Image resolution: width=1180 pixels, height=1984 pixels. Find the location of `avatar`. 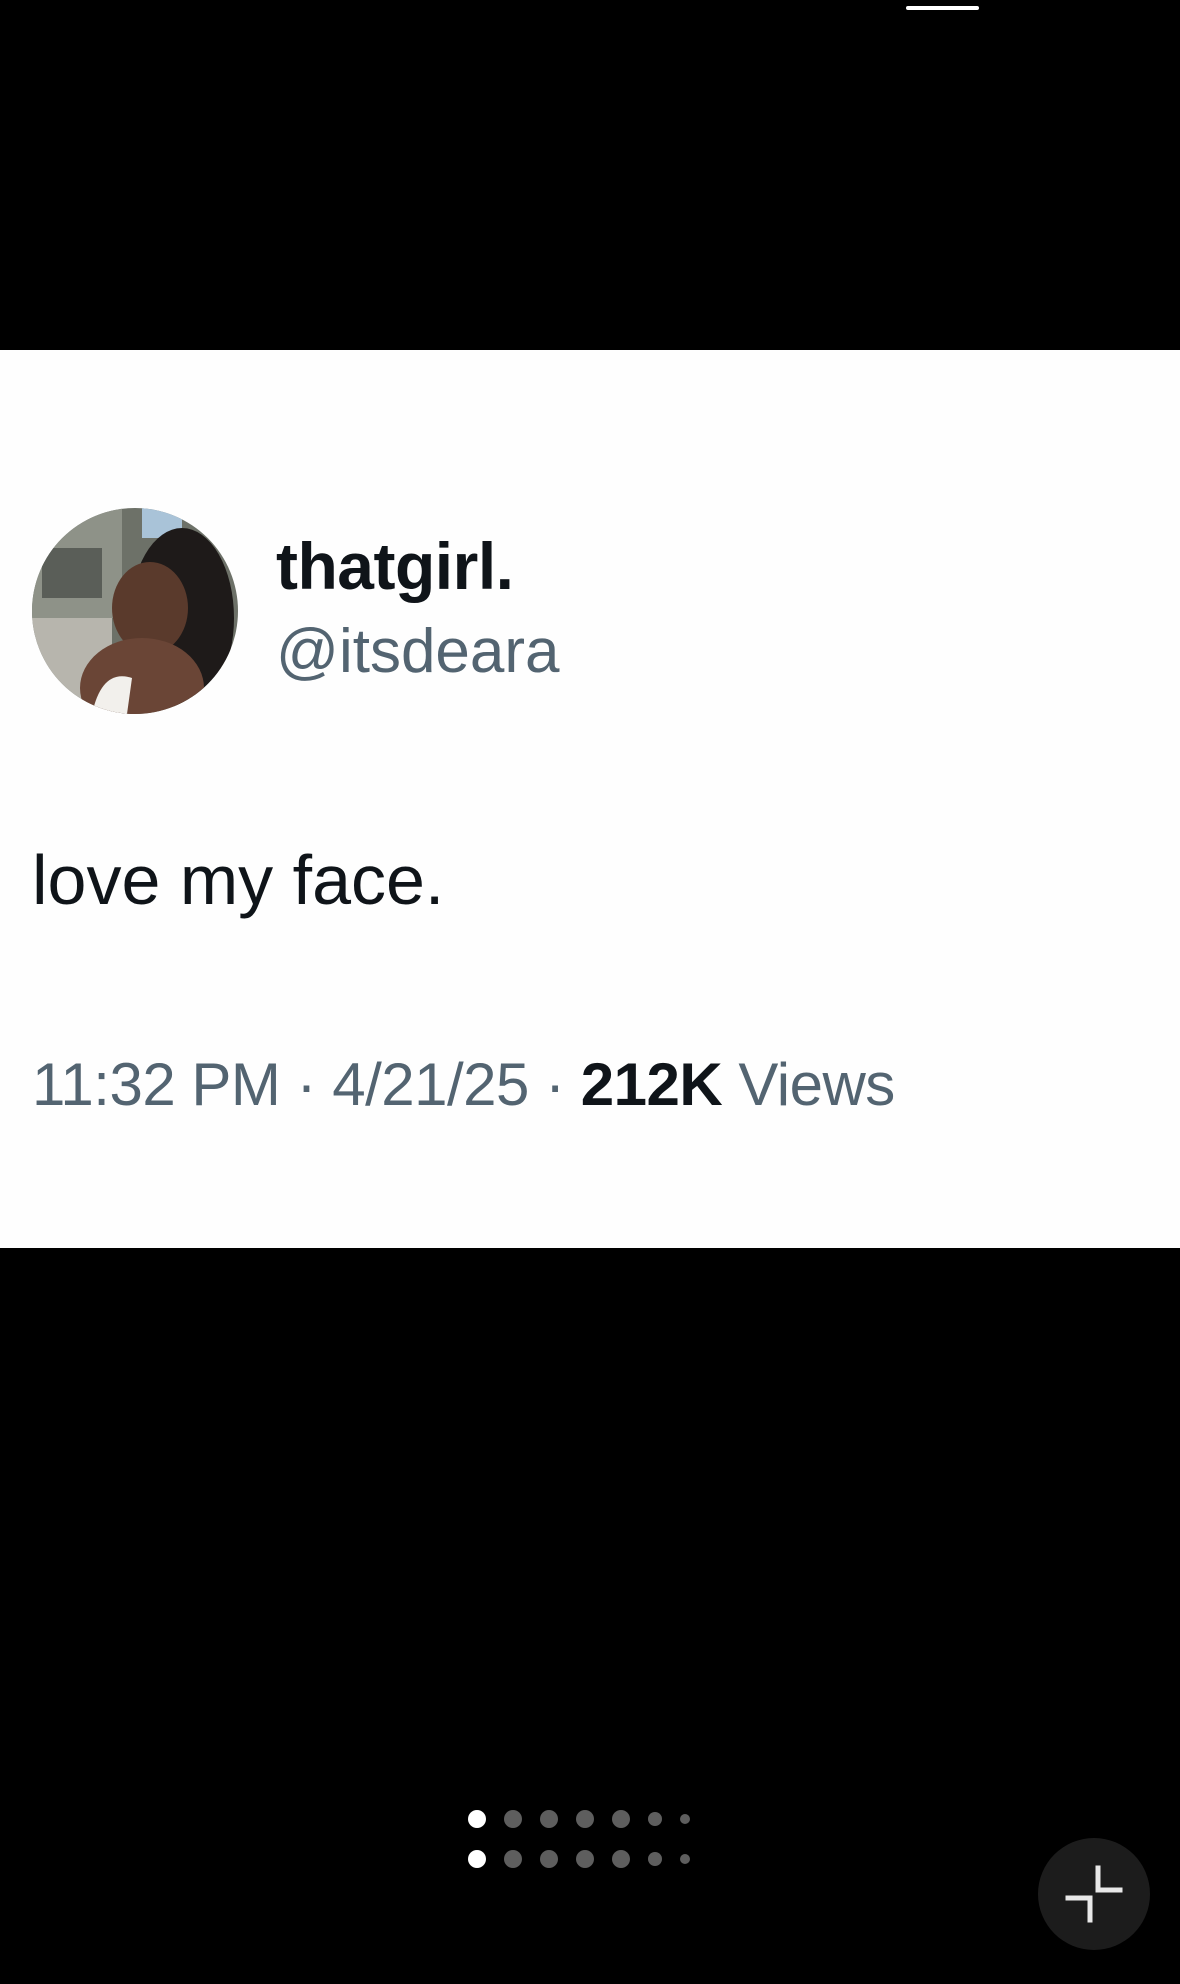

avatar is located at coordinates (135, 611).